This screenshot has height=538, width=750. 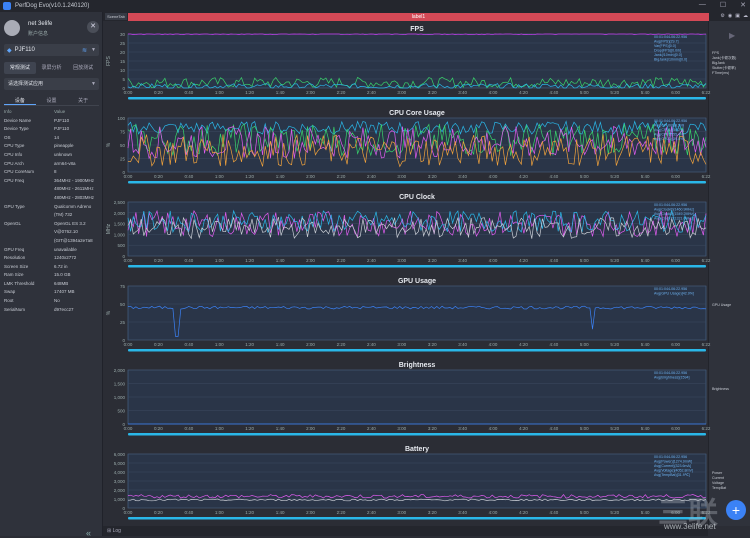 What do you see at coordinates (120, 202) in the screenshot?
I see `y-tick-label: 2,500` at bounding box center [120, 202].